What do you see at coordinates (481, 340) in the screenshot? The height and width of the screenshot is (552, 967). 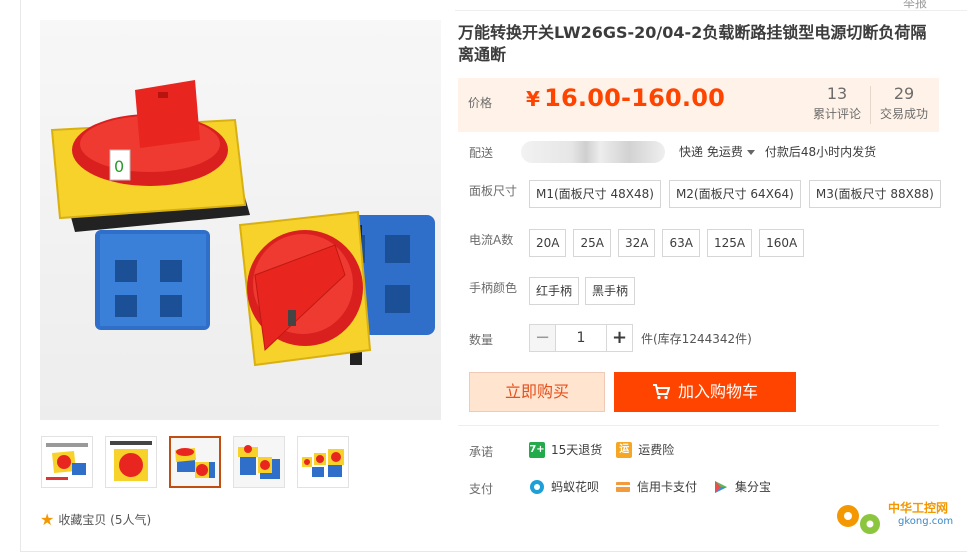 I see `quantity-label: 数量` at bounding box center [481, 340].